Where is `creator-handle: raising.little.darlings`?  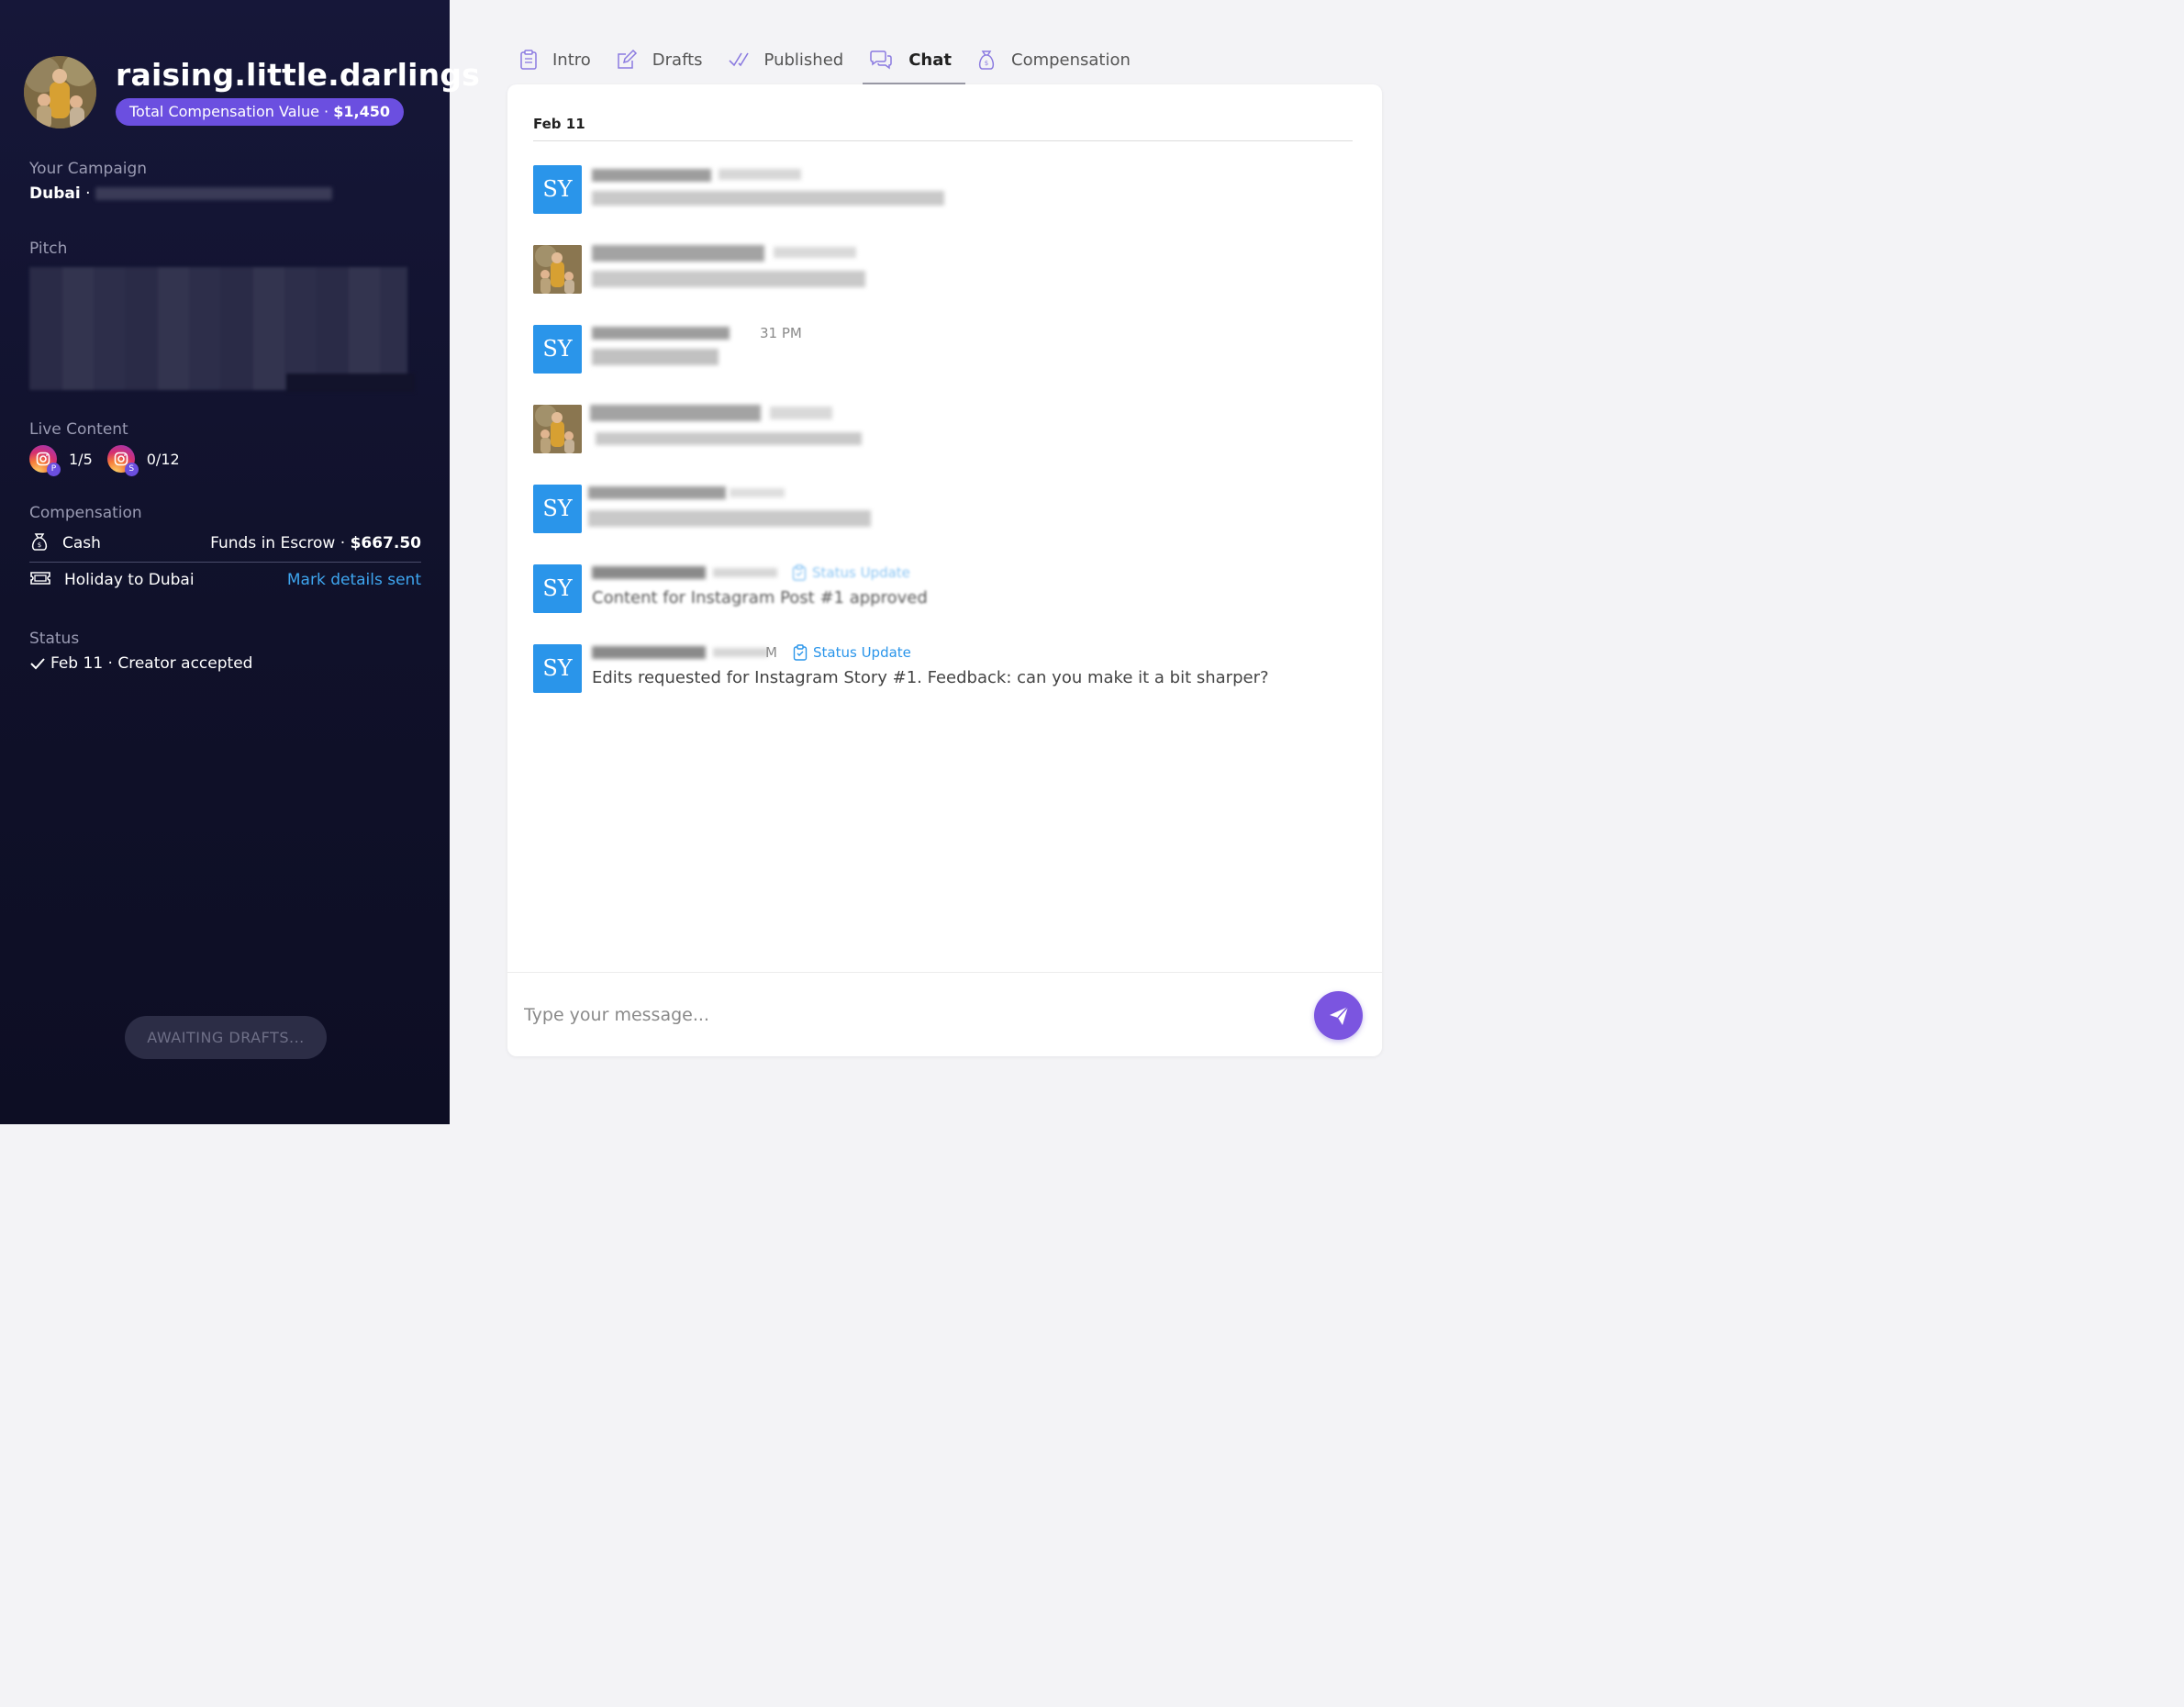 creator-handle: raising.little.darlings is located at coordinates (298, 75).